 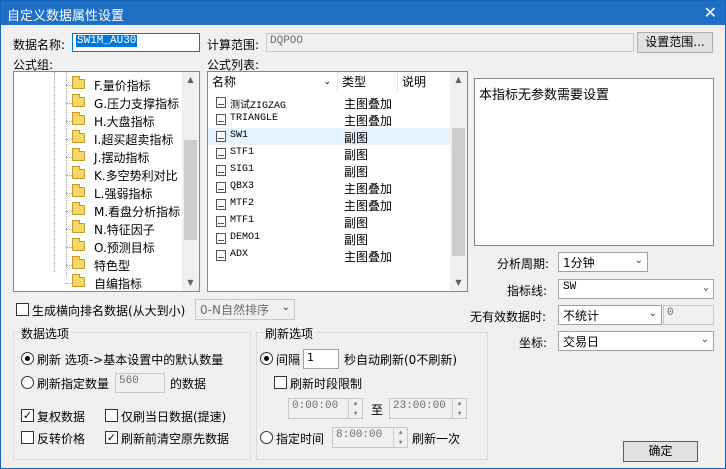 I want to click on formula-type: 主图叠加, so click(x=368, y=206).